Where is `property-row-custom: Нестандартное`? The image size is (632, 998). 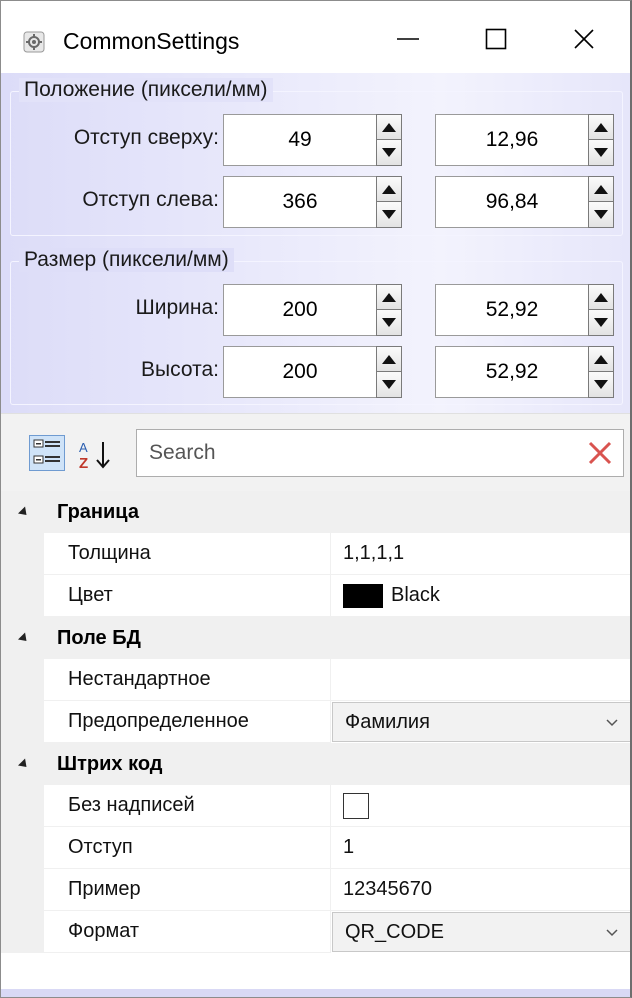
property-row-custom: Нестандартное is located at coordinates (315, 680).